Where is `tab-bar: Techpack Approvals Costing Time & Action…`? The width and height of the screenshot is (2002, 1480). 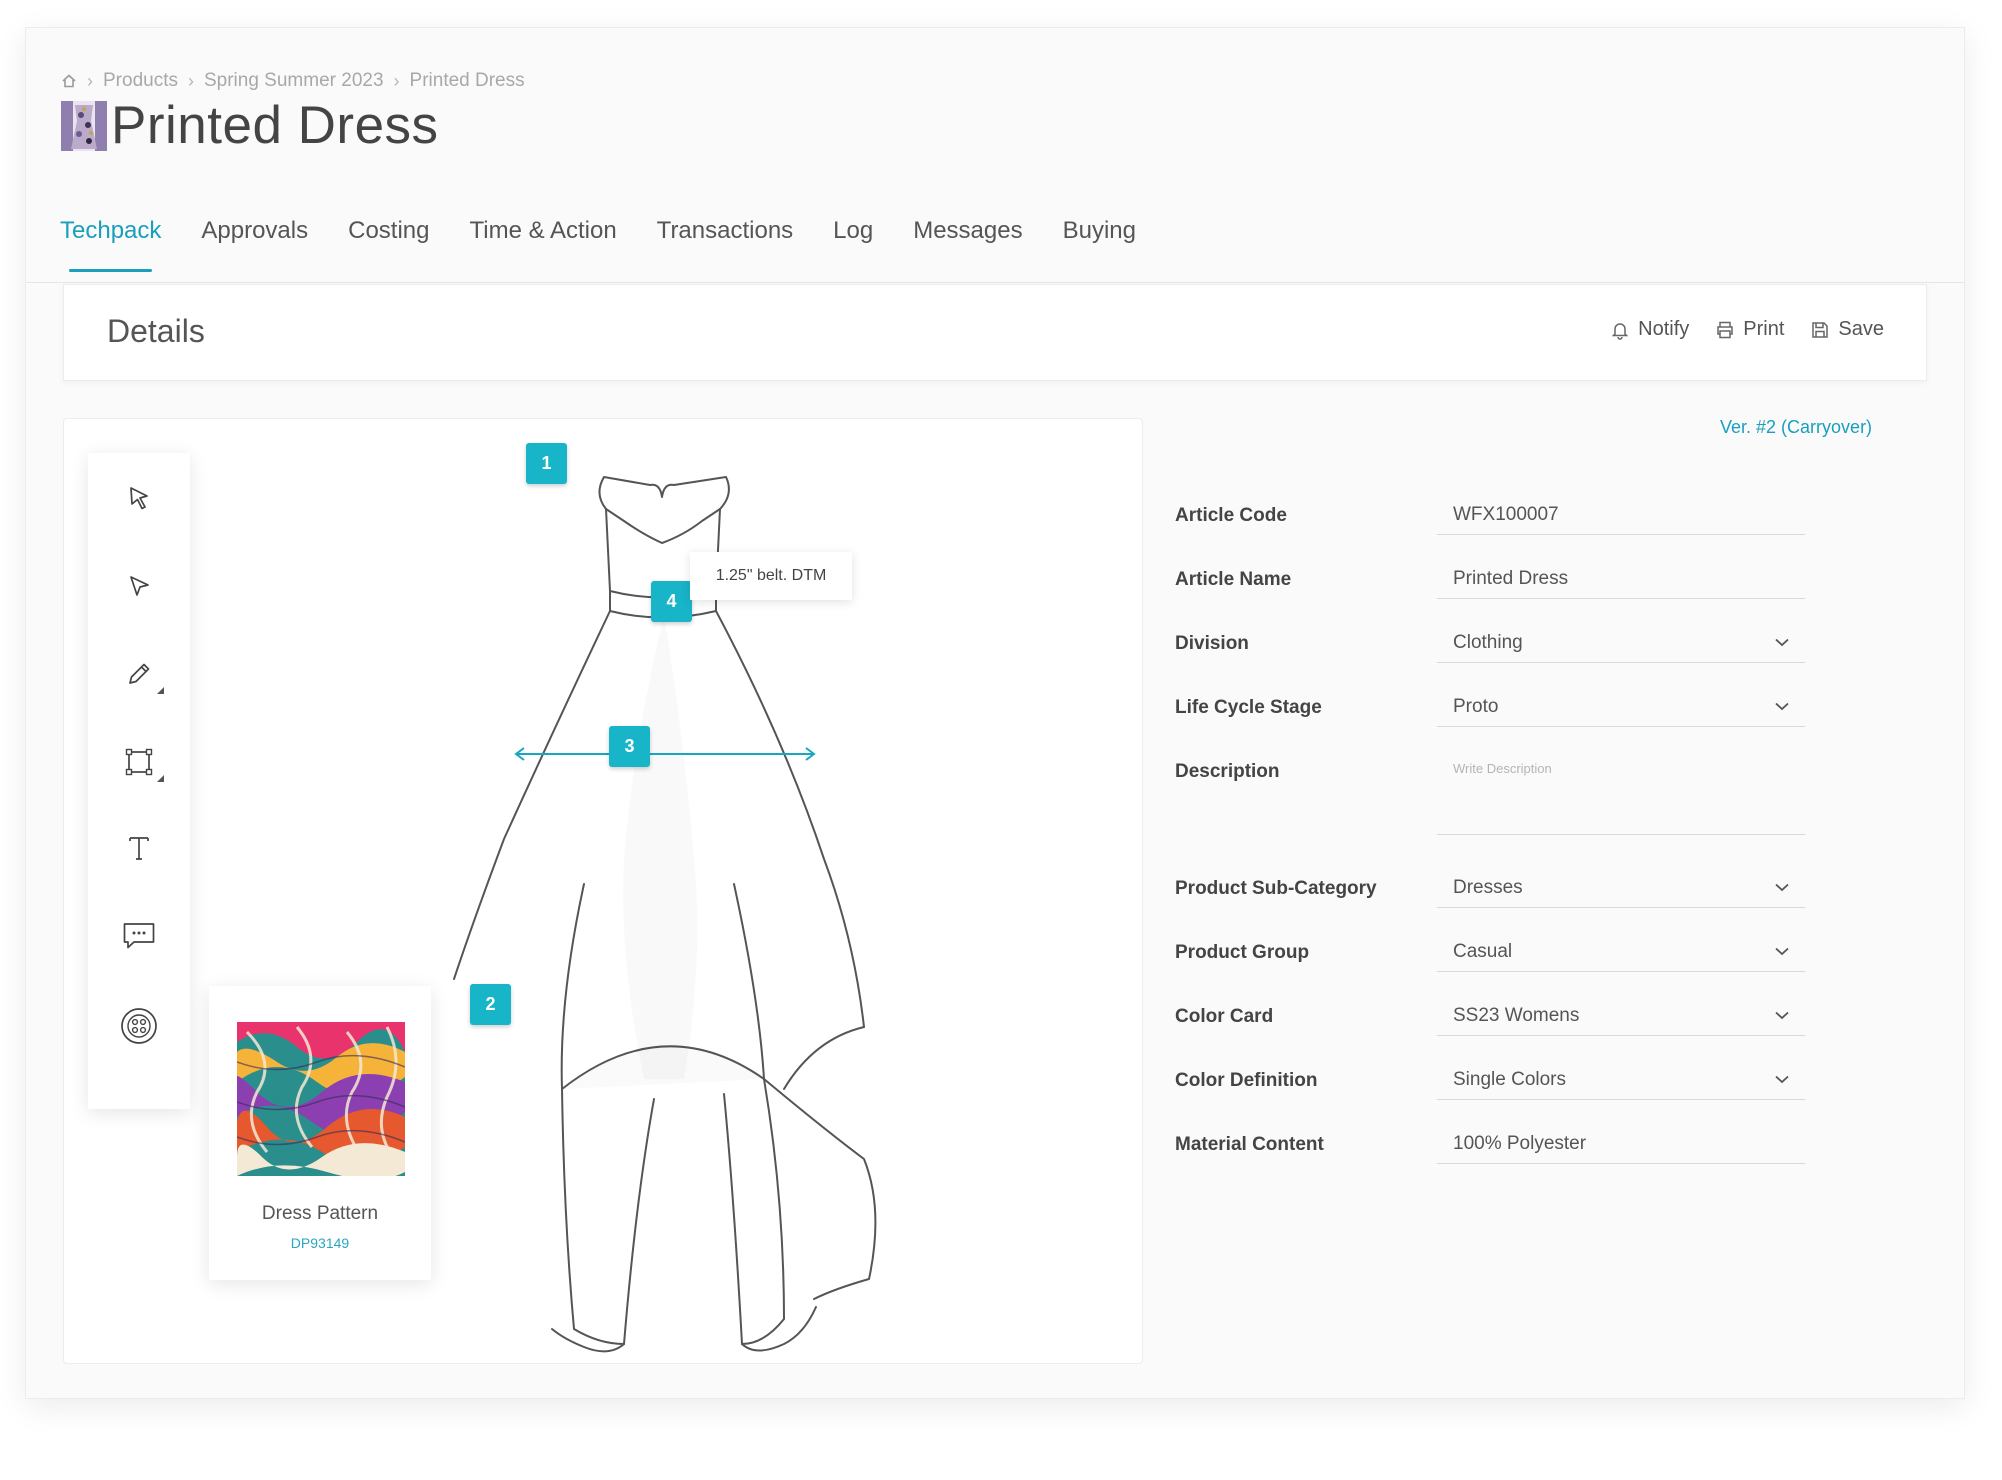 tab-bar: Techpack Approvals Costing Time & Action… is located at coordinates (618, 239).